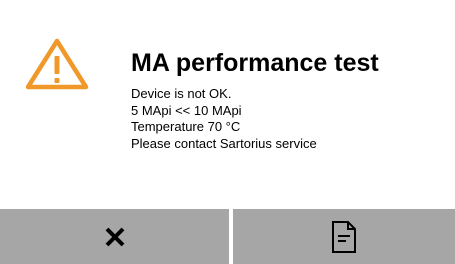  I want to click on document-icon, so click(344, 236).